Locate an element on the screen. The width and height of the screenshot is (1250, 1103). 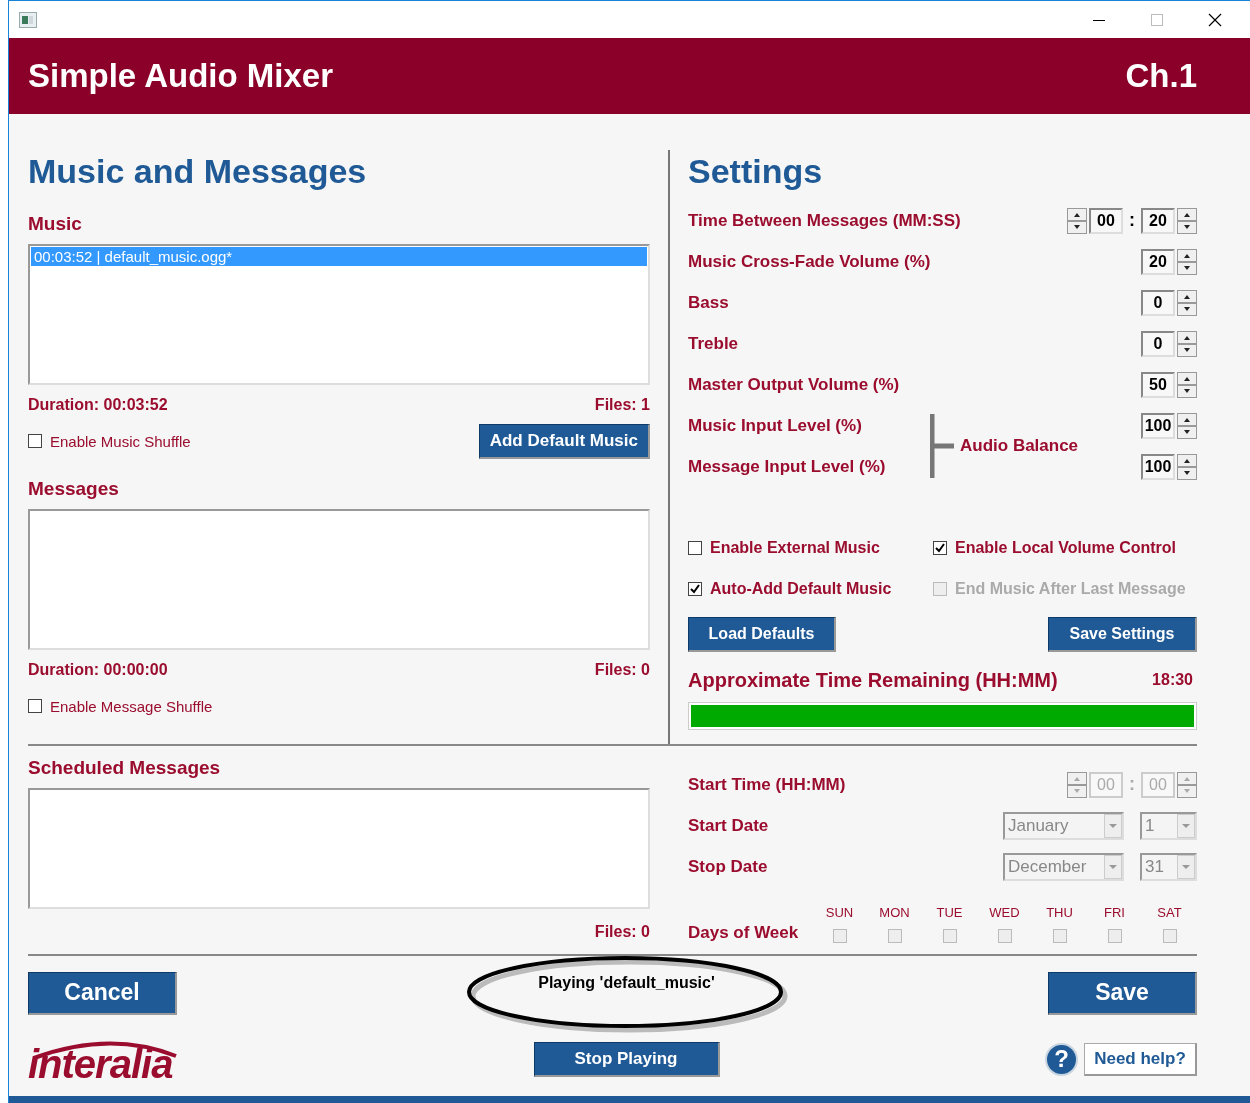
setting-label: Time Between Messages (MM:SS) is located at coordinates (824, 220).